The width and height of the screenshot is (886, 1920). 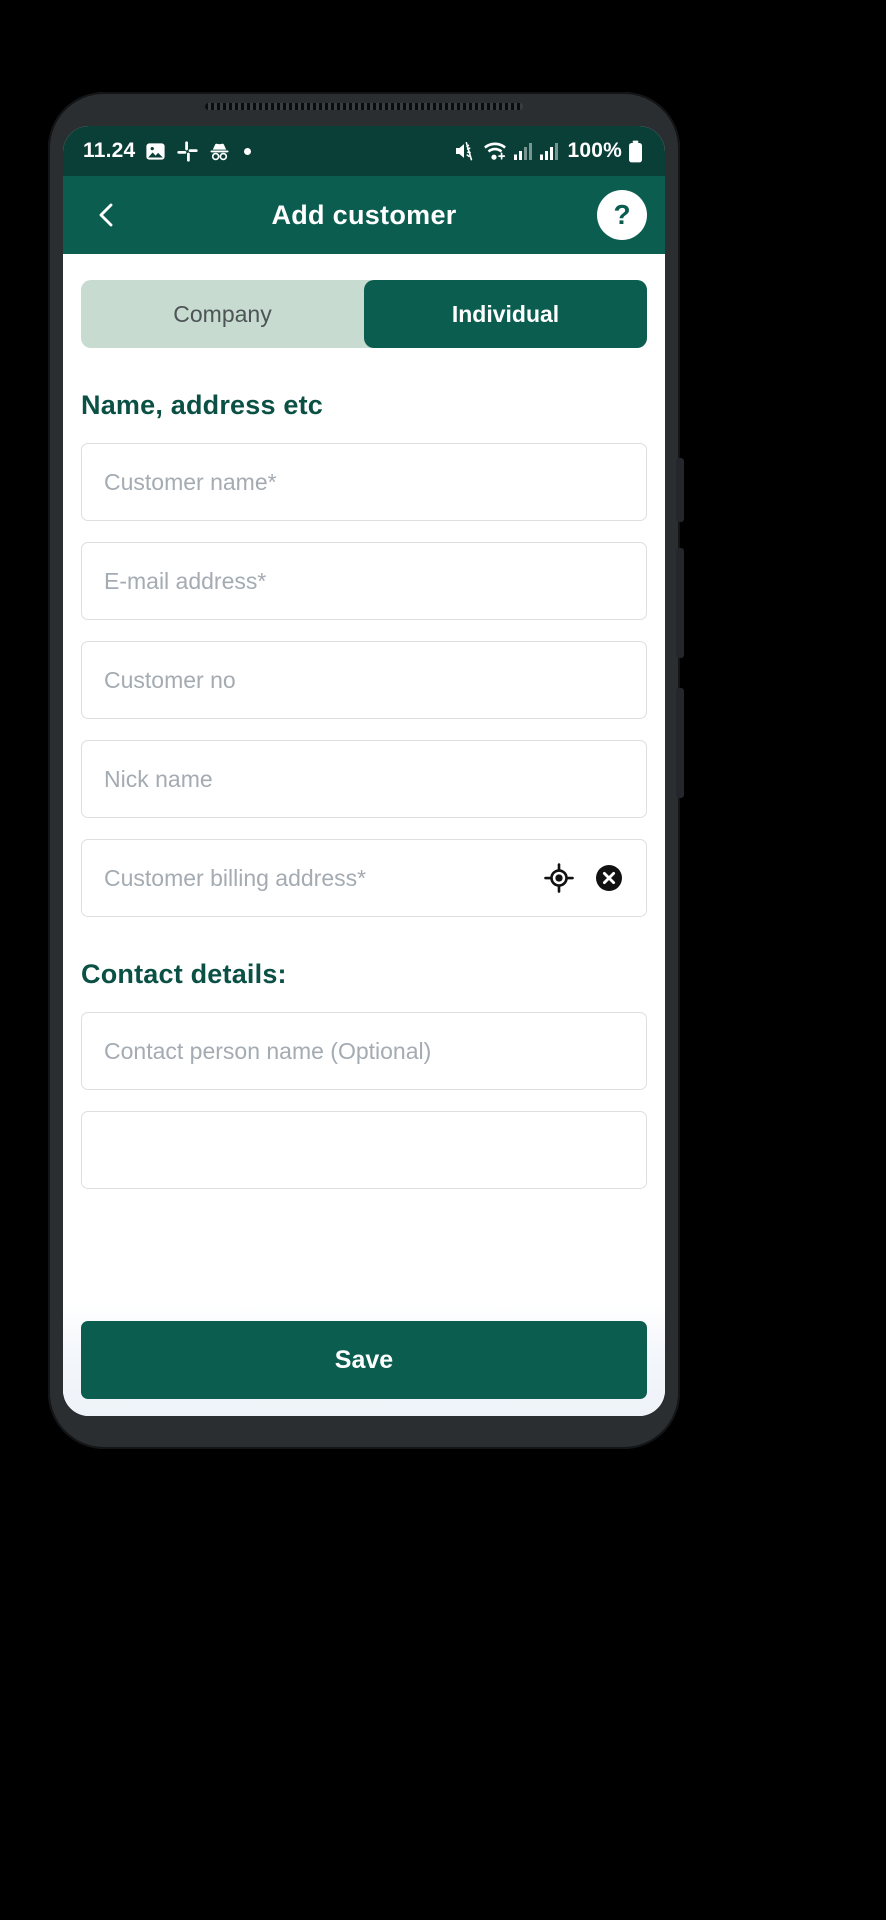 What do you see at coordinates (187, 151) in the screenshot?
I see `slack-icon` at bounding box center [187, 151].